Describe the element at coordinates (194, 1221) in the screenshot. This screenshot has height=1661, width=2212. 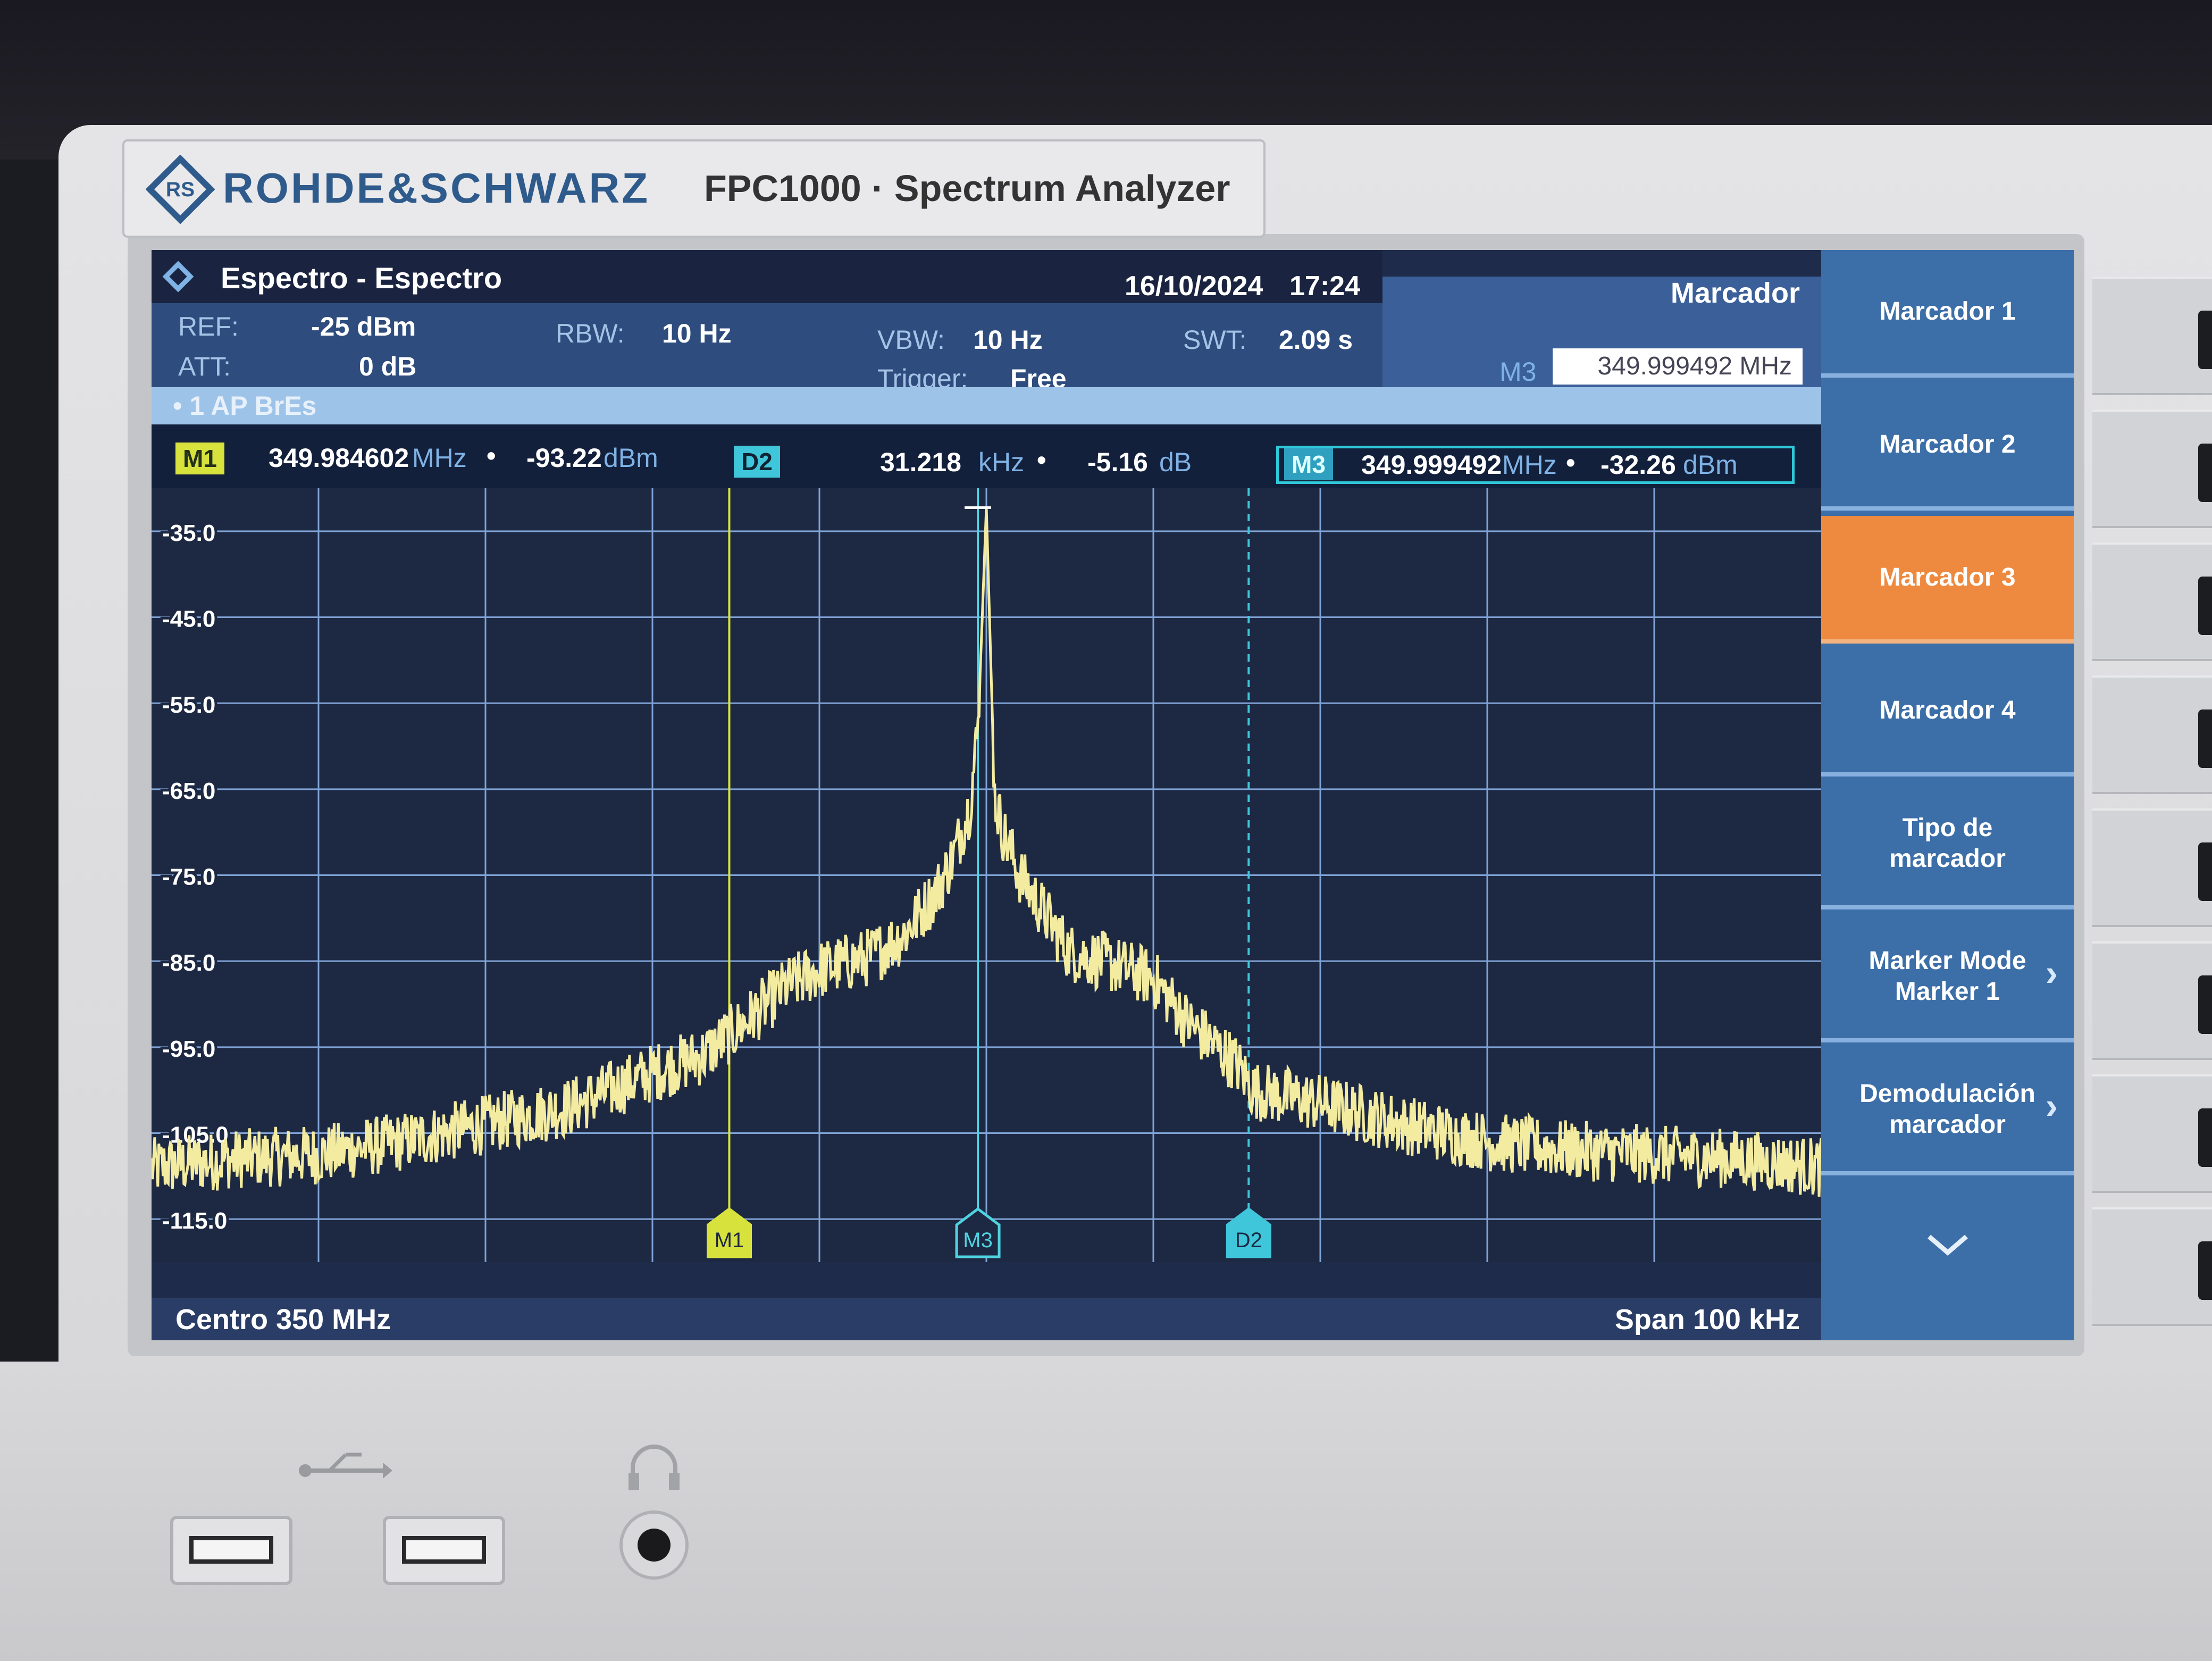
I see `y-tick-label: -115.0` at that location.